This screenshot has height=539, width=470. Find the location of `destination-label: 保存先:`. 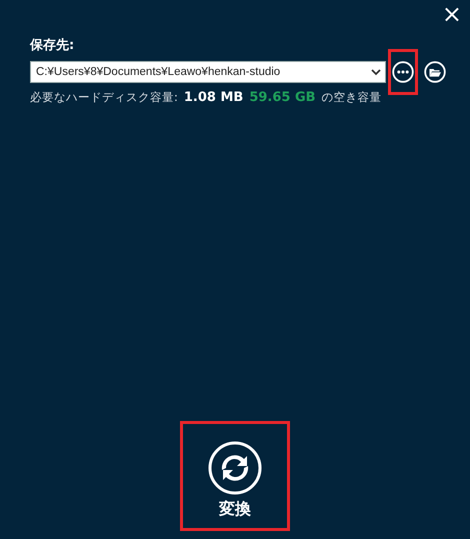

destination-label: 保存先: is located at coordinates (53, 45).